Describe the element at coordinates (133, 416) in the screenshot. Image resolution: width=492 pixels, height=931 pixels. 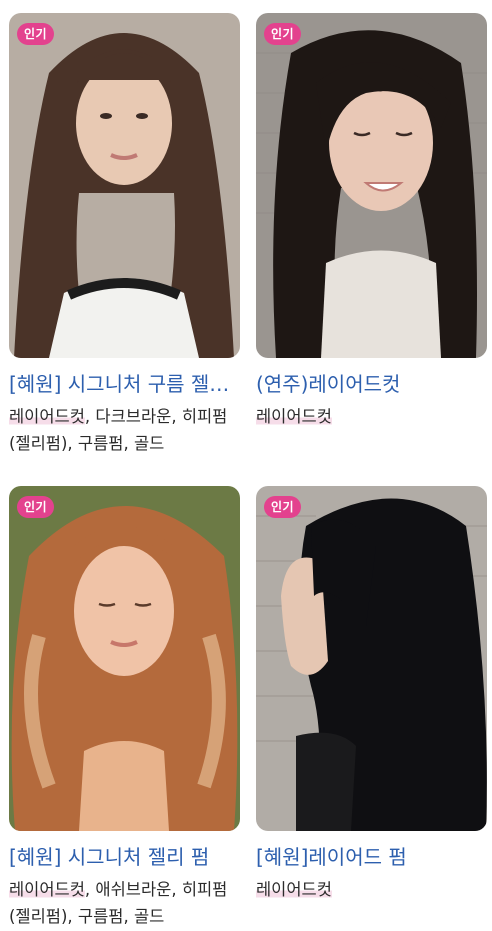
I see `style-tag: 다크브라운` at that location.